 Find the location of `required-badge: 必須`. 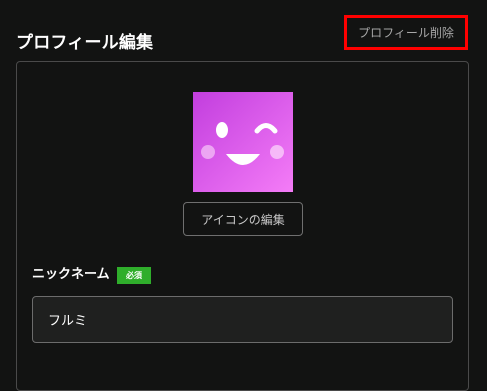

required-badge: 必須 is located at coordinates (134, 275).